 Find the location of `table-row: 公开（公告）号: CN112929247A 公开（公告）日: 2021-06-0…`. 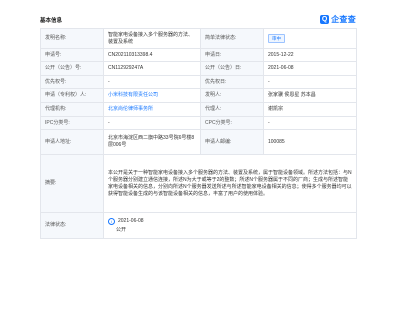

table-row: 公开（公告）号: CN112929247A 公开（公告）日: 2021-06-0… is located at coordinates (198, 68).